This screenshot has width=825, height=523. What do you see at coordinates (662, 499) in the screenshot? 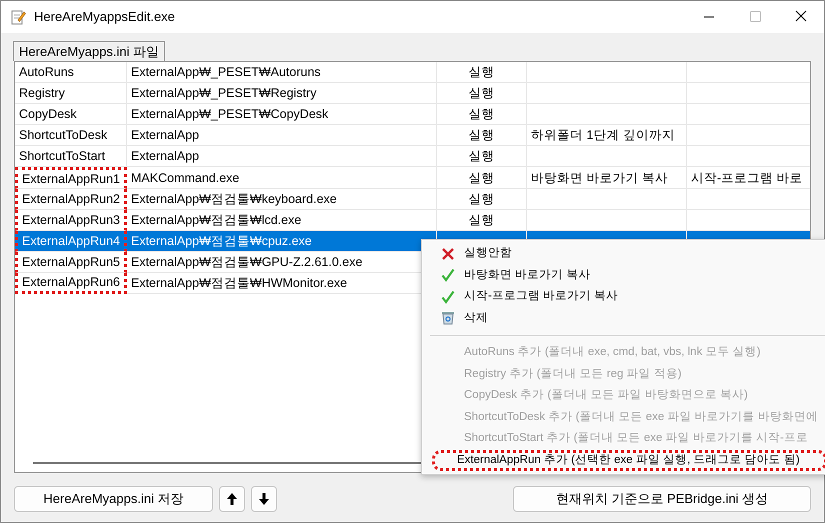
I see `generate-button: 현재위치 기준으로 PEBridge.ini 생성` at bounding box center [662, 499].